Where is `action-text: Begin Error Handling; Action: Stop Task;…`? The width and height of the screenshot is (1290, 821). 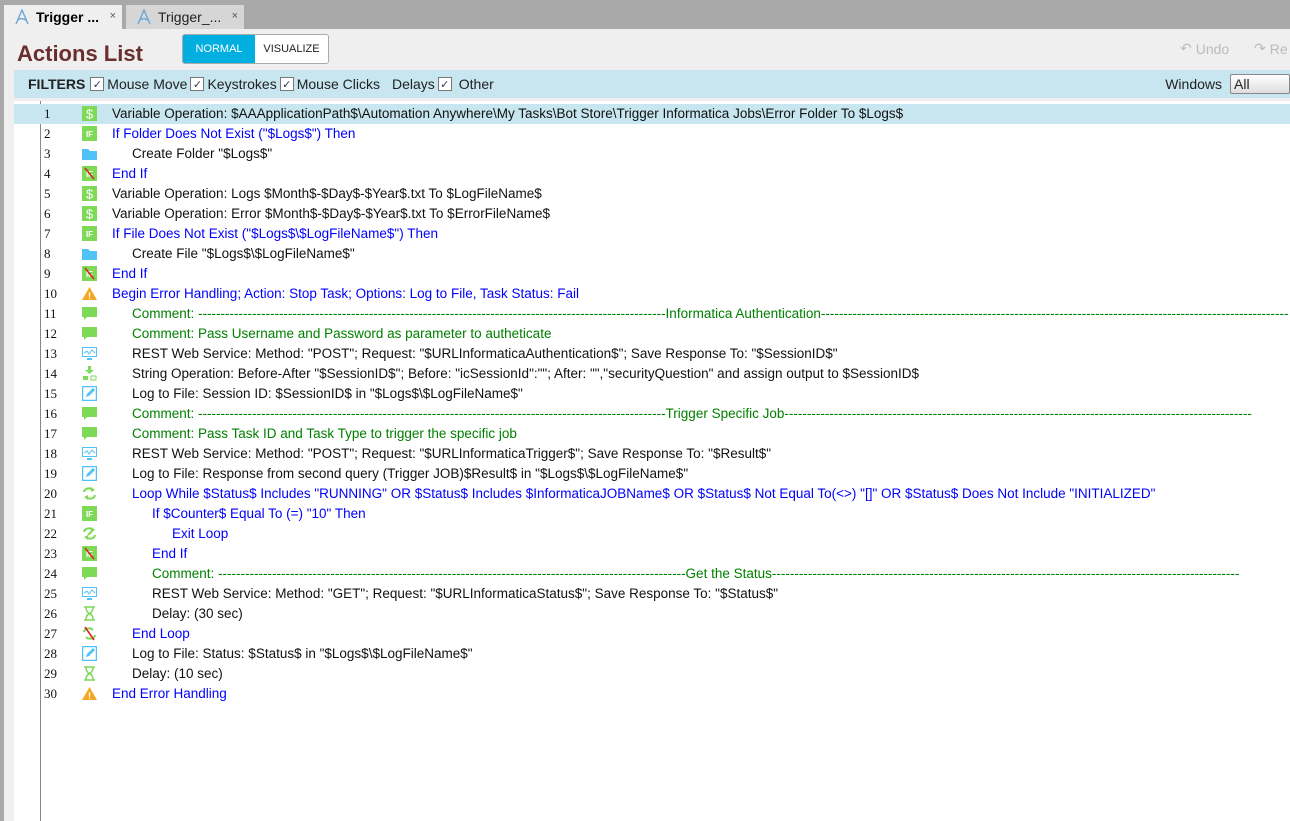
action-text: Begin Error Handling; Action: Stop Task;… is located at coordinates (345, 293).